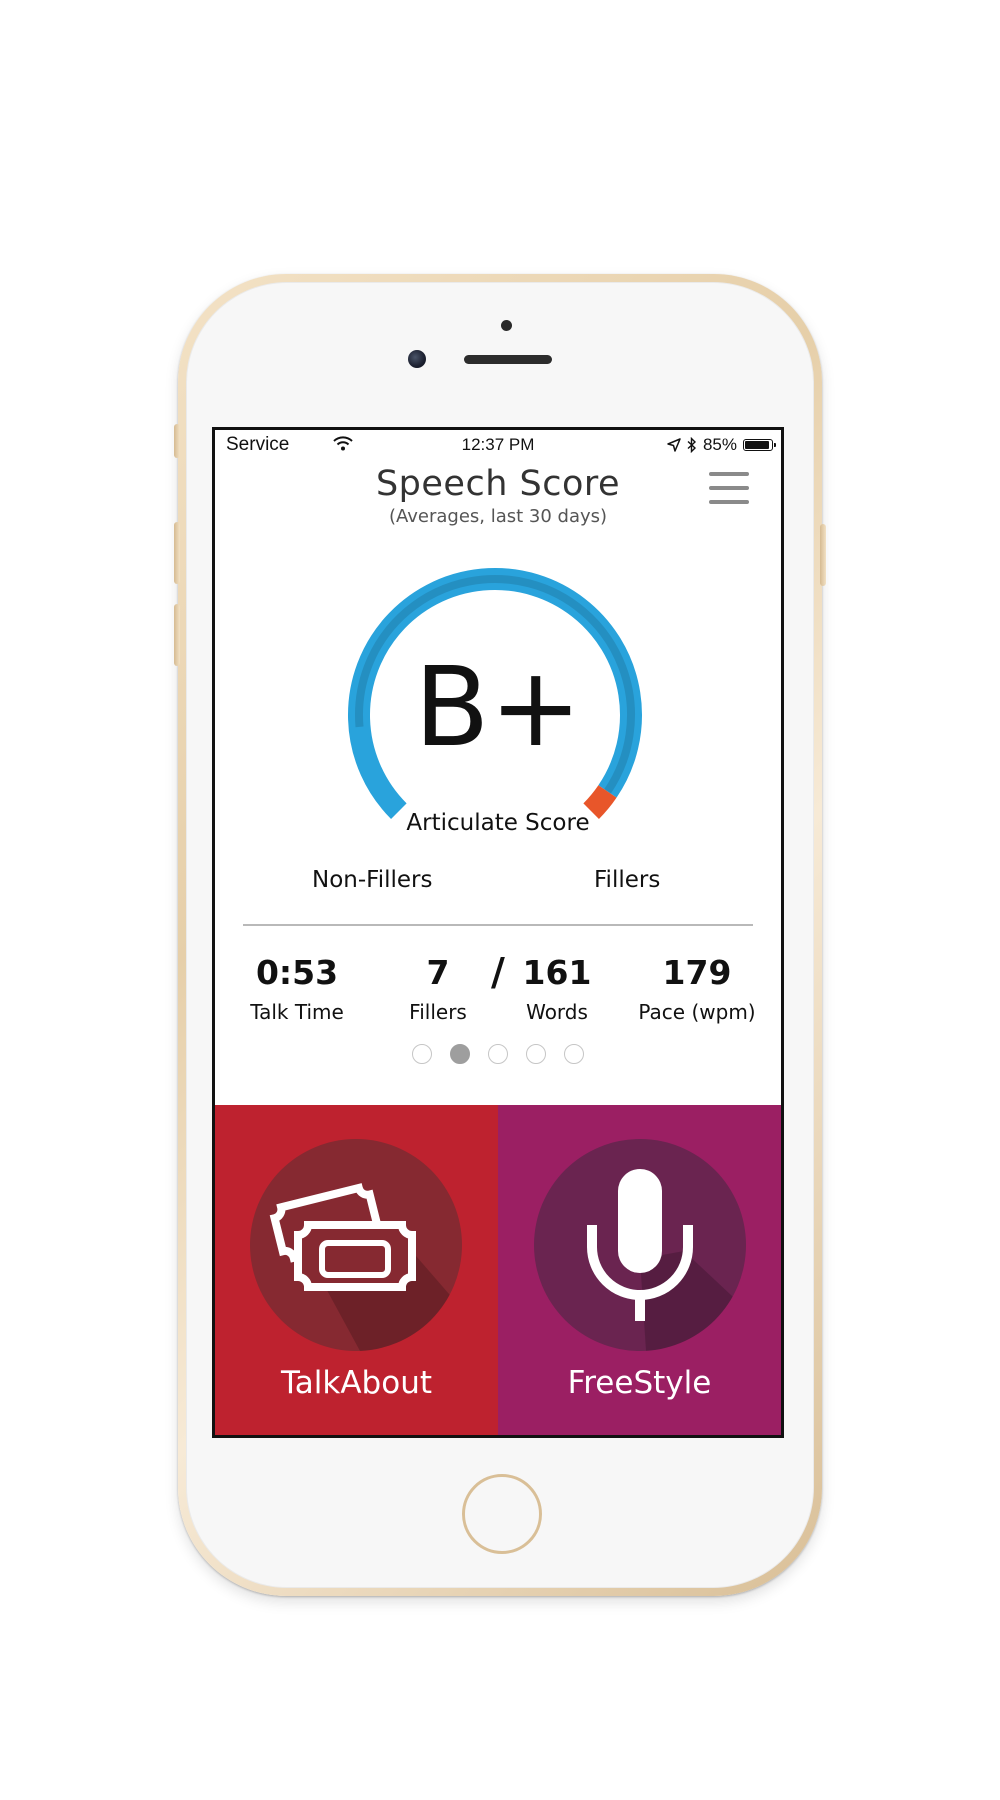 Image resolution: width=1000 pixels, height=1800 pixels. Describe the element at coordinates (823, 555) in the screenshot. I see `power-button` at that location.